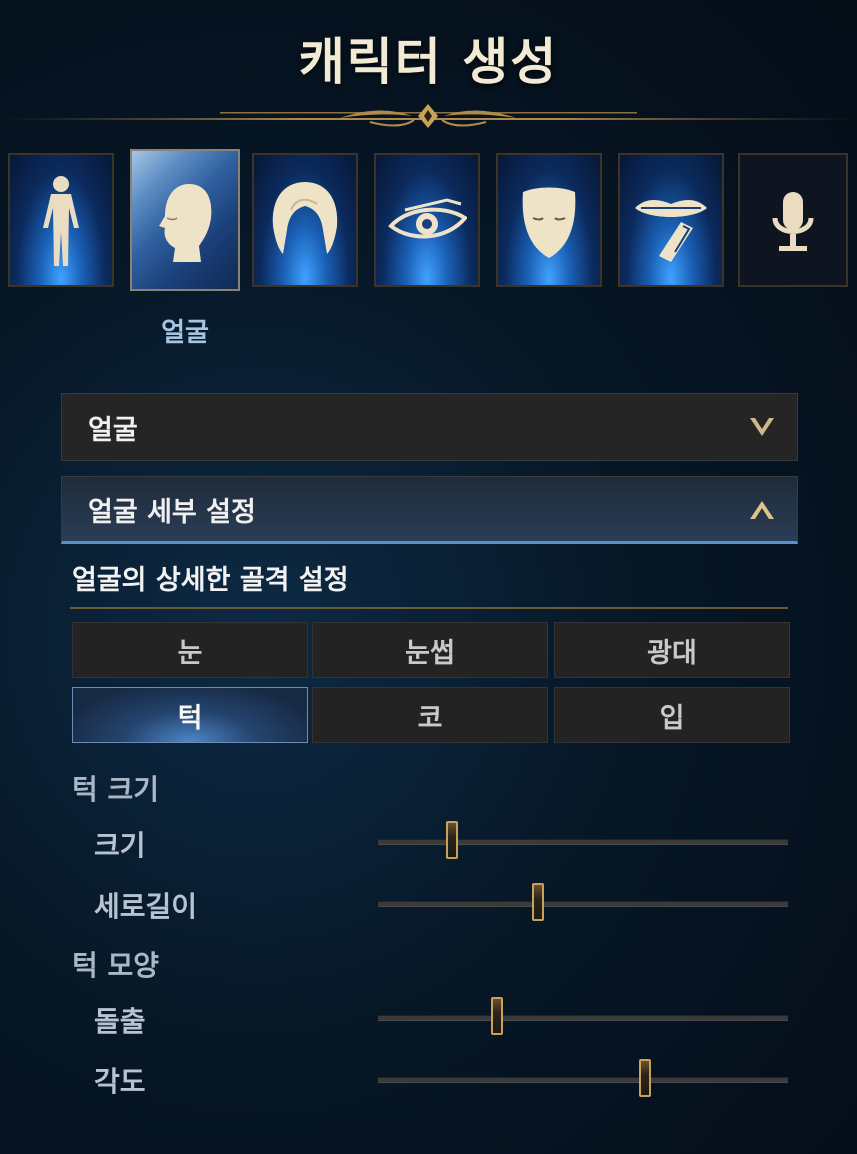  What do you see at coordinates (185, 333) in the screenshot?
I see `selected-tab-label: 얼굴` at bounding box center [185, 333].